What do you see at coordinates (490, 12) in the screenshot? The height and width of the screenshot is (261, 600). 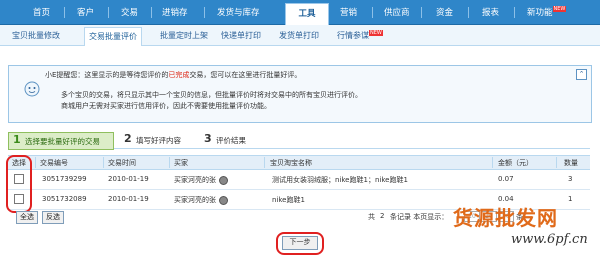 I see `nav-reports: 报表` at bounding box center [490, 12].